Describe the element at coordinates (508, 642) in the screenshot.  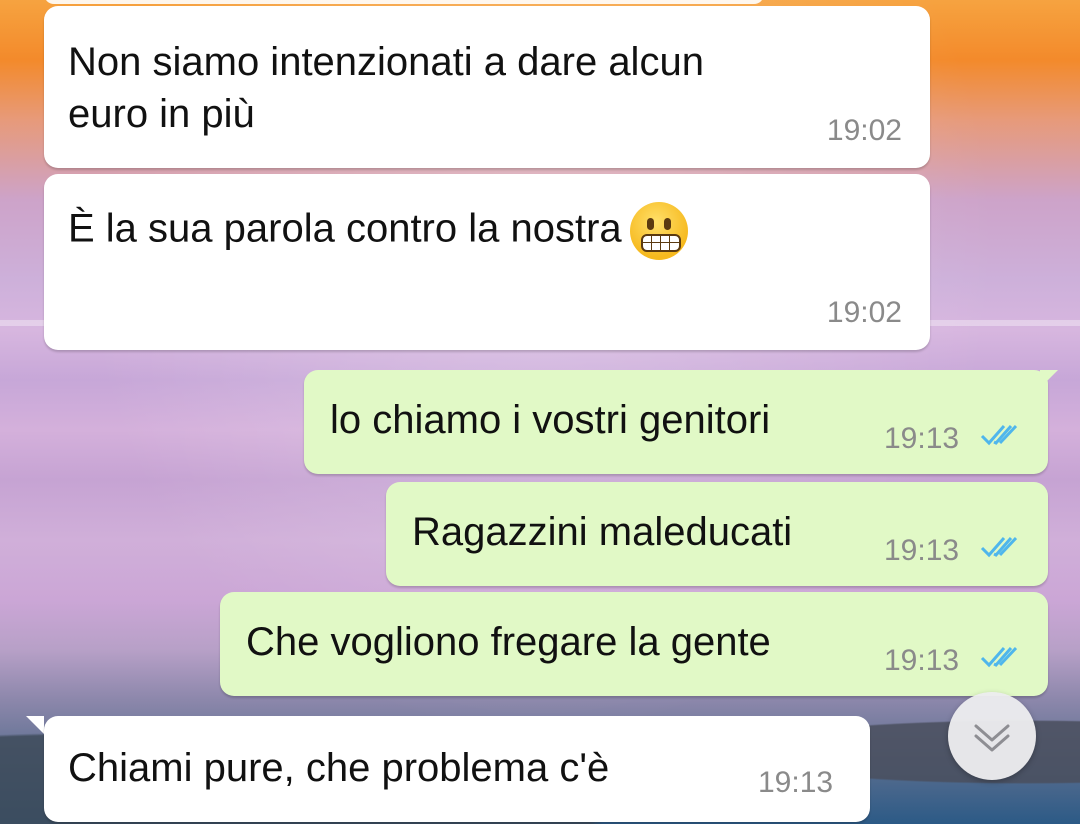
I see `message-text: Che vogliono fregare la gente` at that location.